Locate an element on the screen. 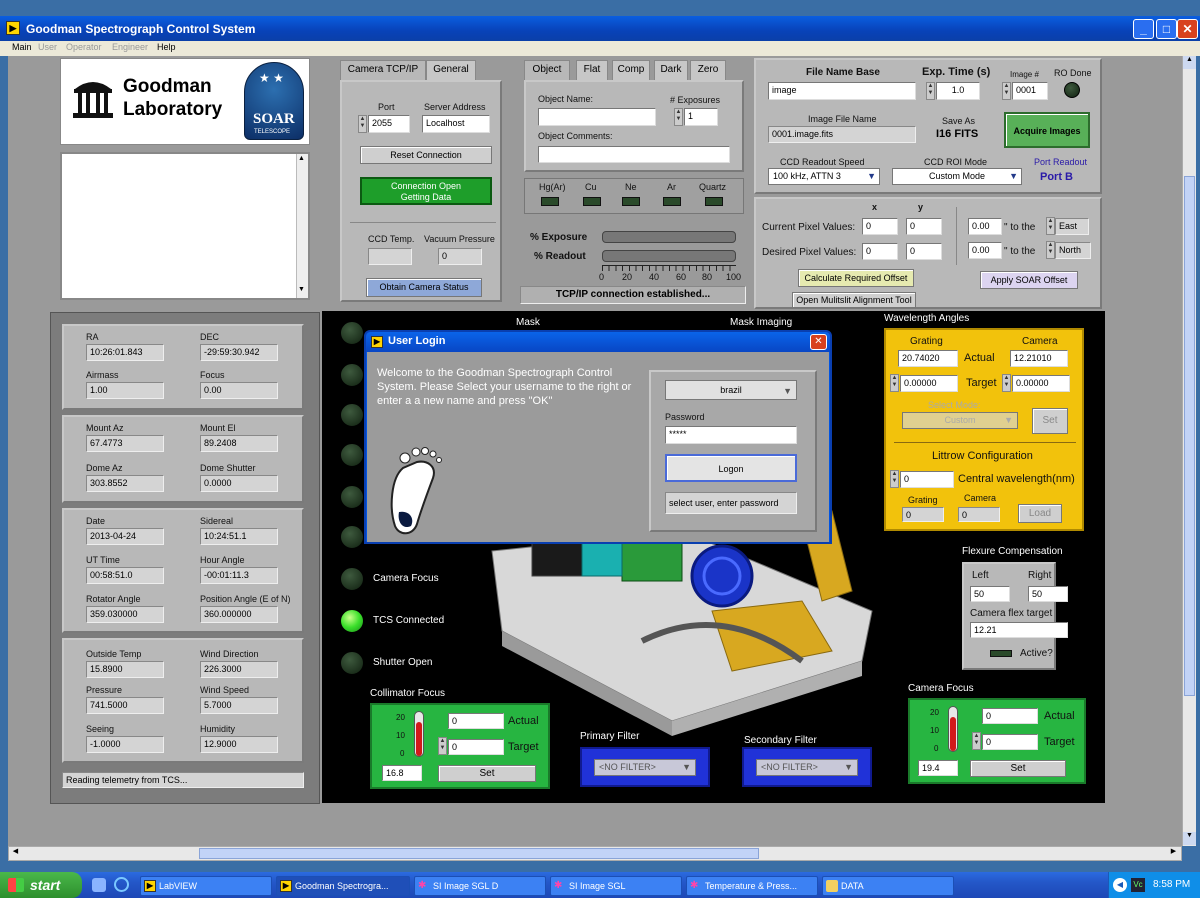  apply-soar-offset-button: Apply SOAR Offset is located at coordinates (1029, 280).